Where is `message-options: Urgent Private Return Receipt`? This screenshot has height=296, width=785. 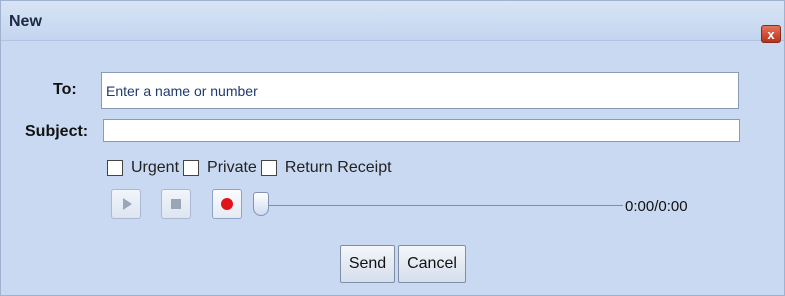
message-options: Urgent Private Return Receipt is located at coordinates (251, 168).